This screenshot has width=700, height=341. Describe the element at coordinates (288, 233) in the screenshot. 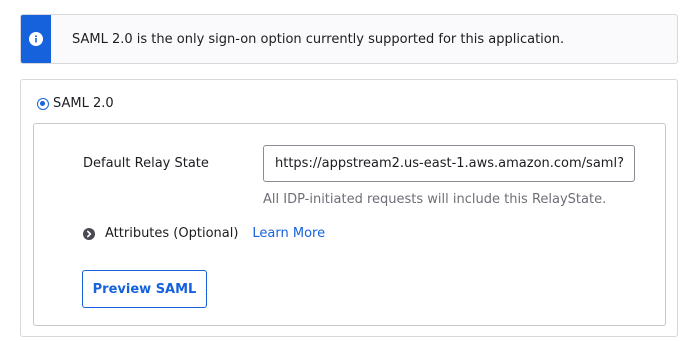

I see `learn-more-link: Learn More` at that location.